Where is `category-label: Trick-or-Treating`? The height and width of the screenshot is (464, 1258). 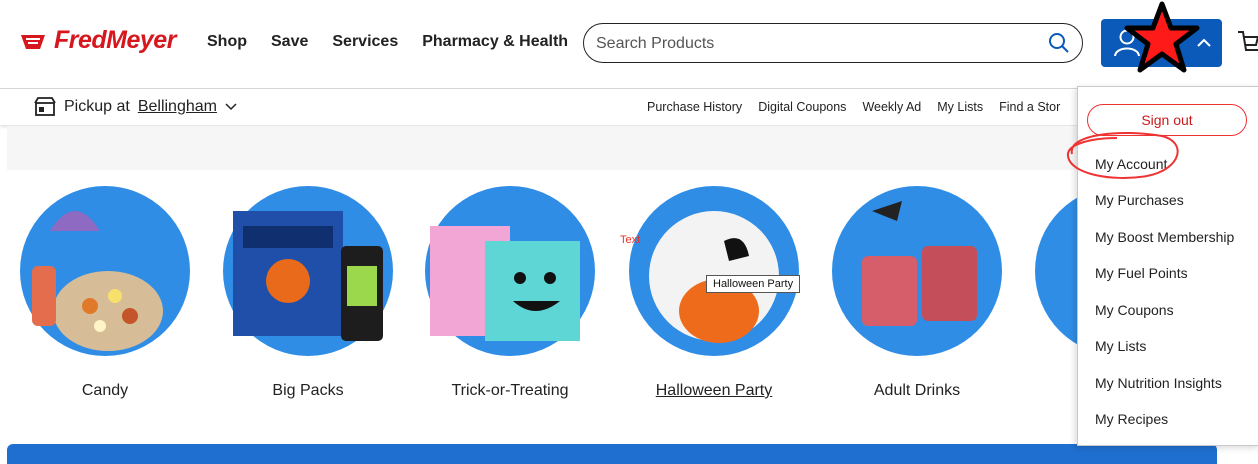 category-label: Trick-or-Treating is located at coordinates (510, 391).